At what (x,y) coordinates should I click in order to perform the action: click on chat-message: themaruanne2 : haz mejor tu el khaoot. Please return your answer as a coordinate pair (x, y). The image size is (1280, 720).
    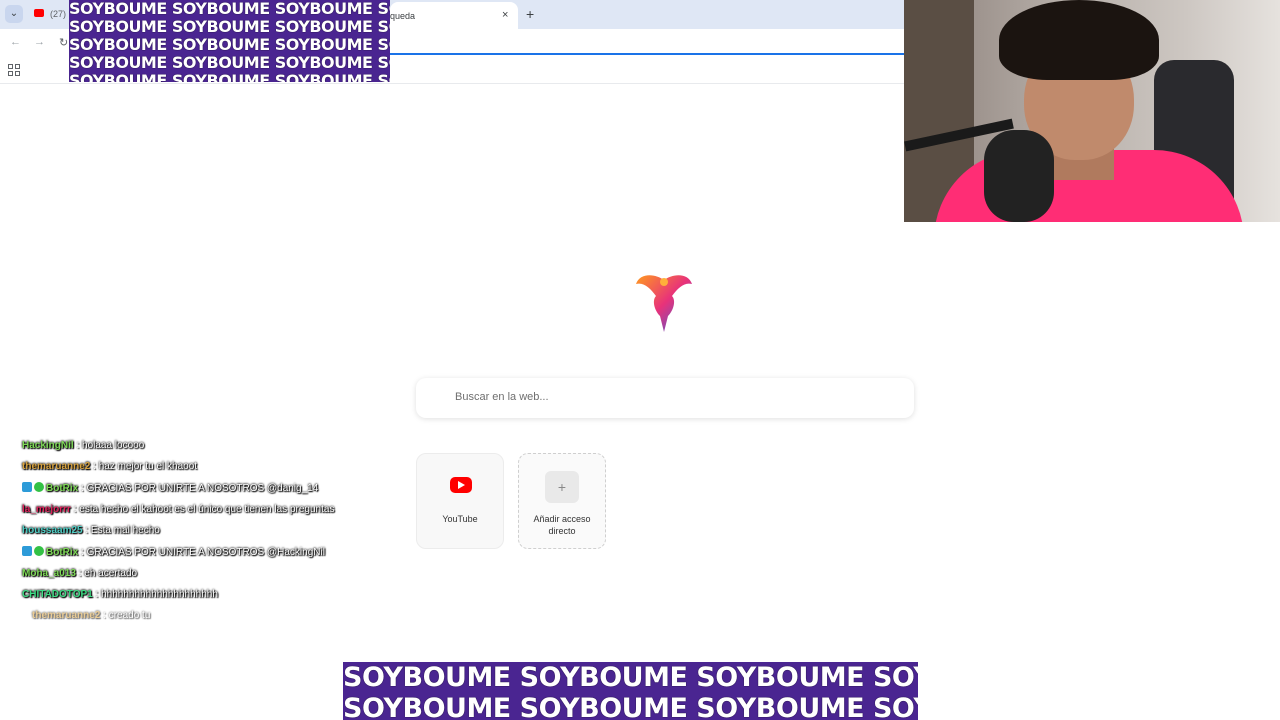
    Looking at the image, I should click on (187, 467).